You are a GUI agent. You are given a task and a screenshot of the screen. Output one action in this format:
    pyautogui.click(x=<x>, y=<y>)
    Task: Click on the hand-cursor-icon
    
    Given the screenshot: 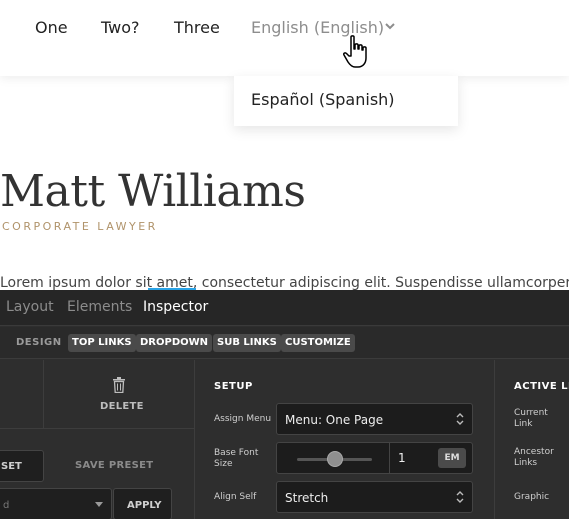 What is the action you would take?
    pyautogui.click(x=355, y=51)
    